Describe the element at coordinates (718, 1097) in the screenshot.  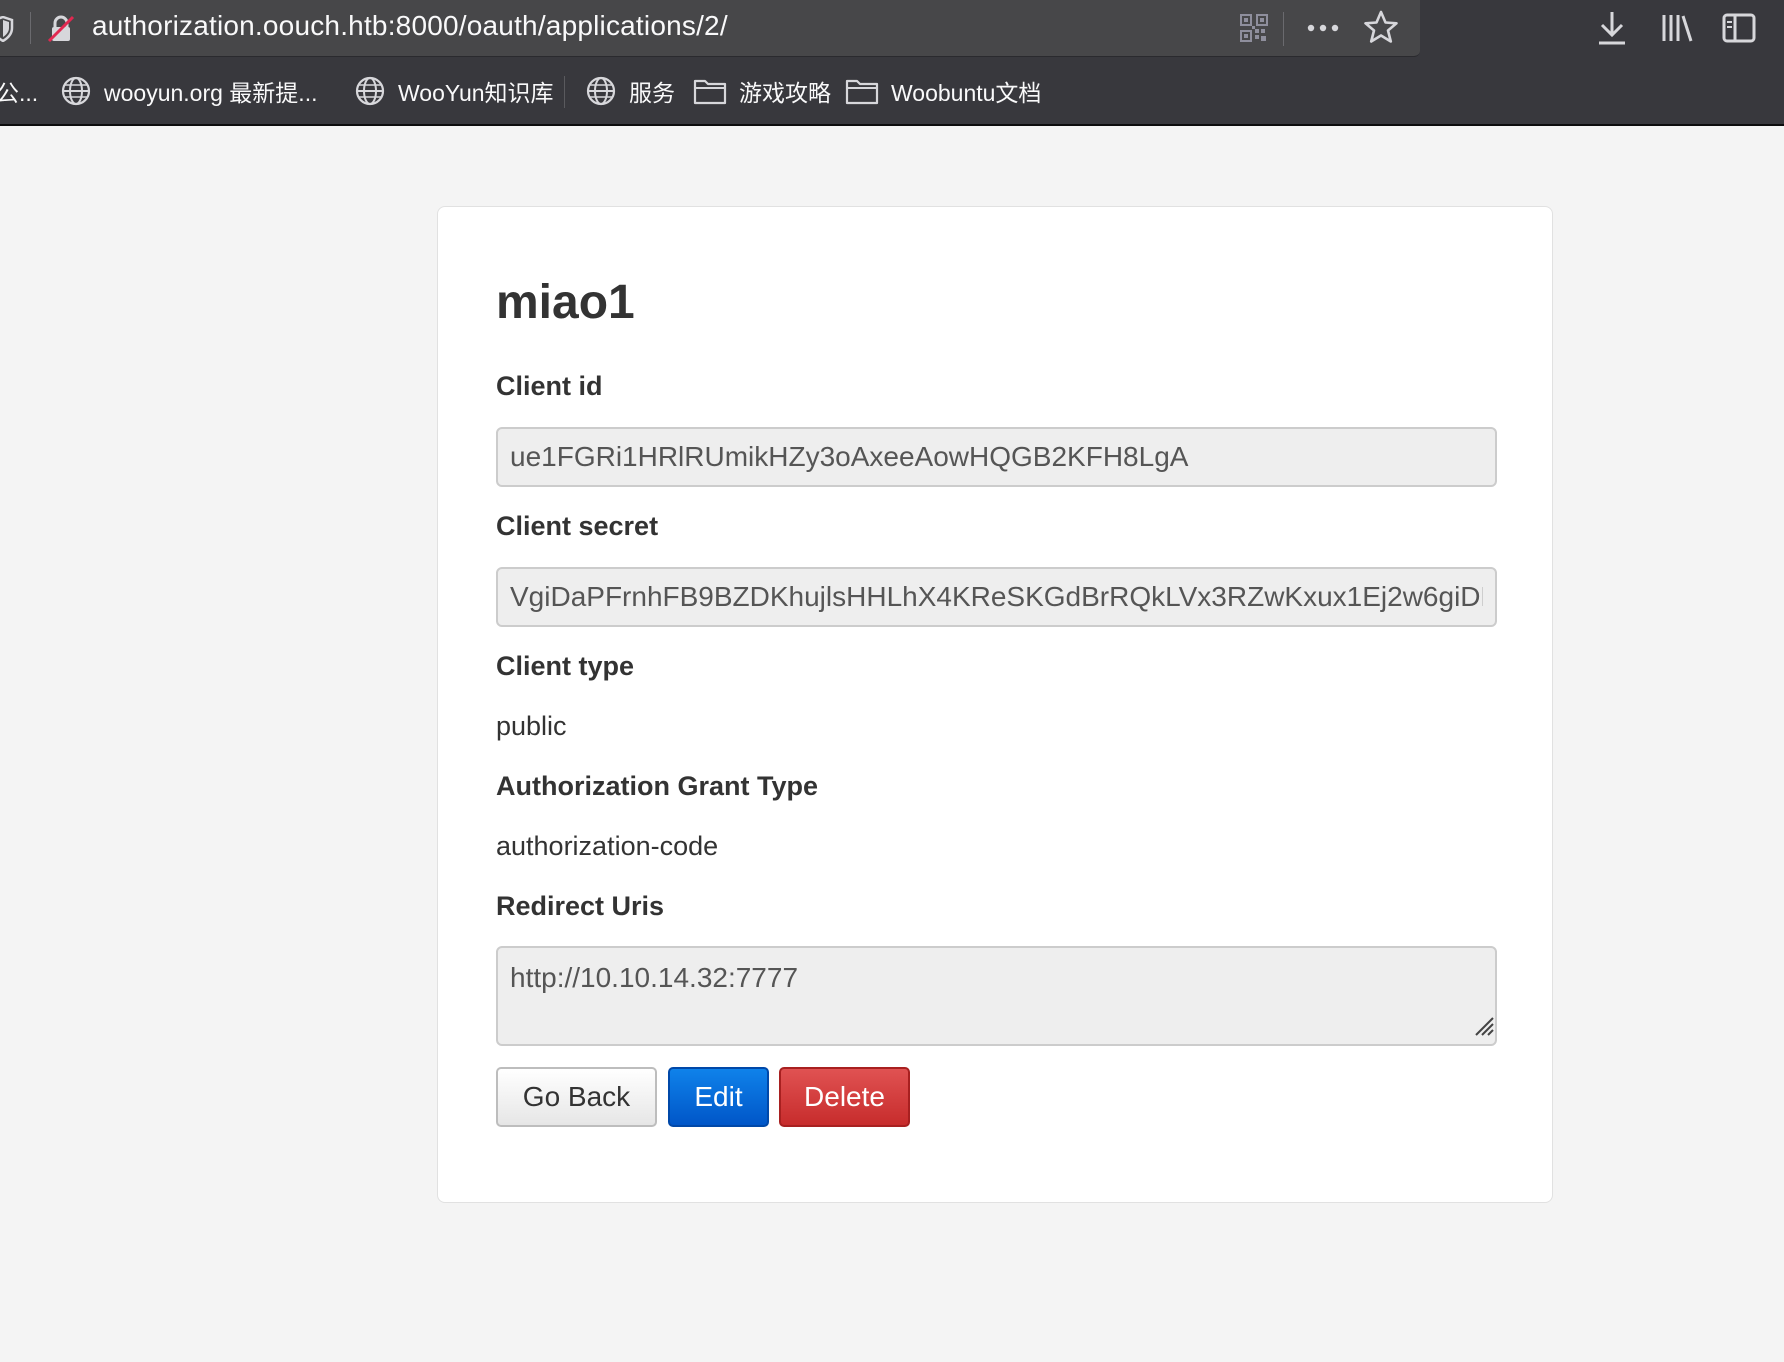
I see `edit-button: Edit` at that location.